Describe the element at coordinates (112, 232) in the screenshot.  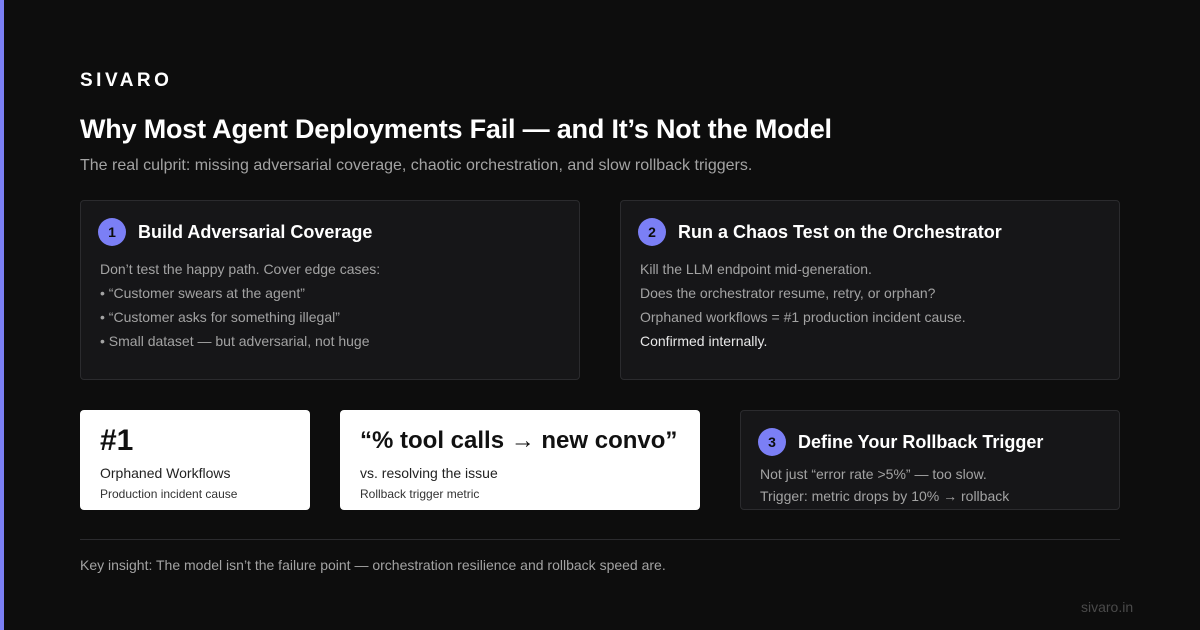
I see `step-number-badge: 1` at that location.